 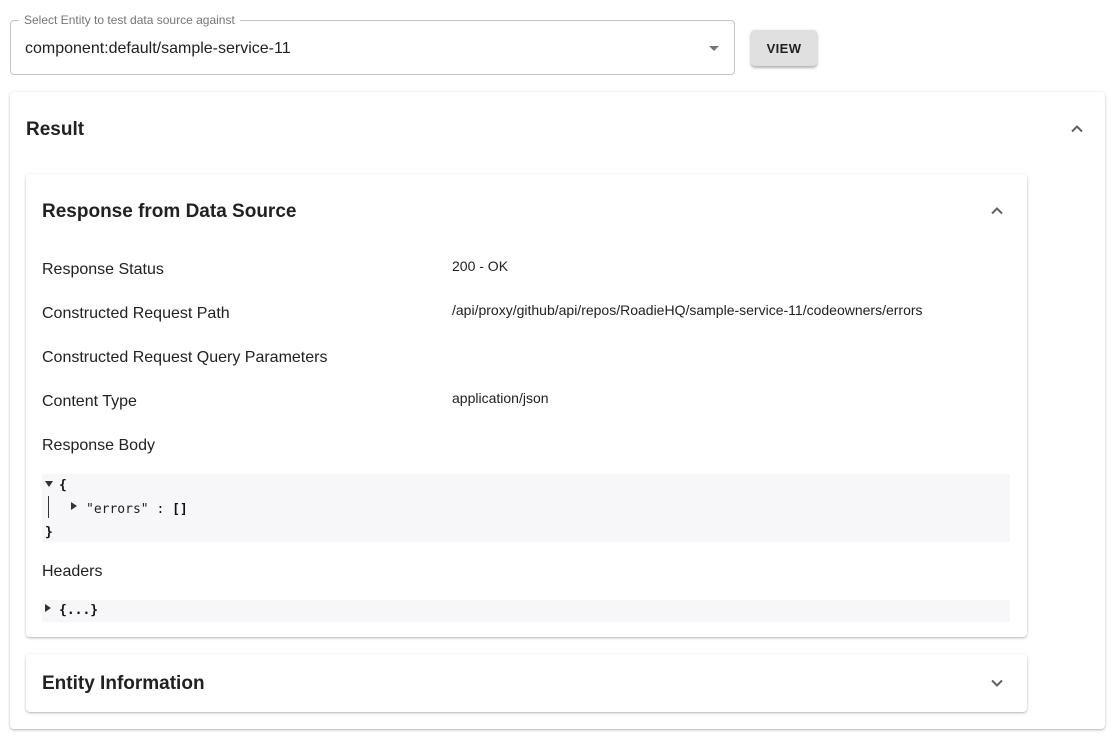 What do you see at coordinates (714, 48) in the screenshot?
I see `arrow-drop-down-icon` at bounding box center [714, 48].